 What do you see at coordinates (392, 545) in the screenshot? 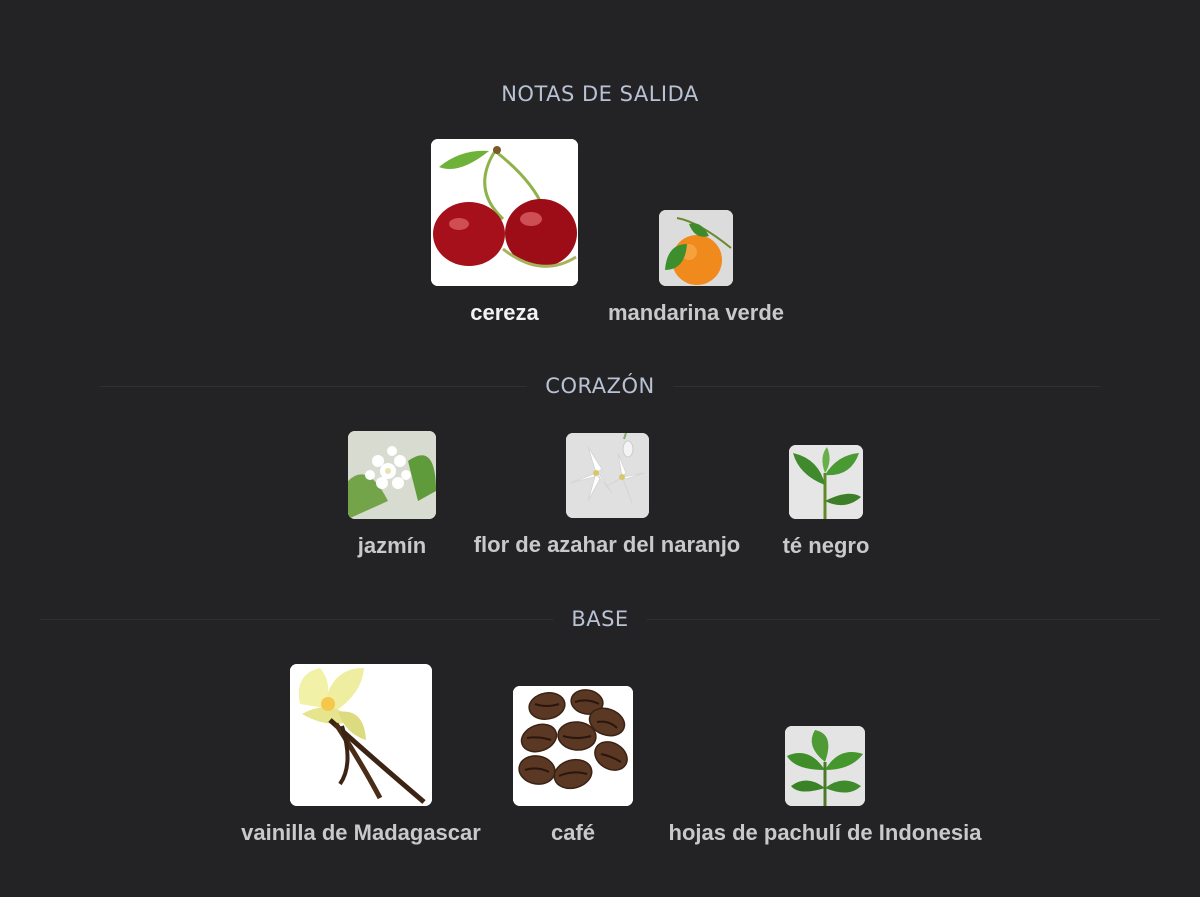
I see `note-label: jazmín` at bounding box center [392, 545].